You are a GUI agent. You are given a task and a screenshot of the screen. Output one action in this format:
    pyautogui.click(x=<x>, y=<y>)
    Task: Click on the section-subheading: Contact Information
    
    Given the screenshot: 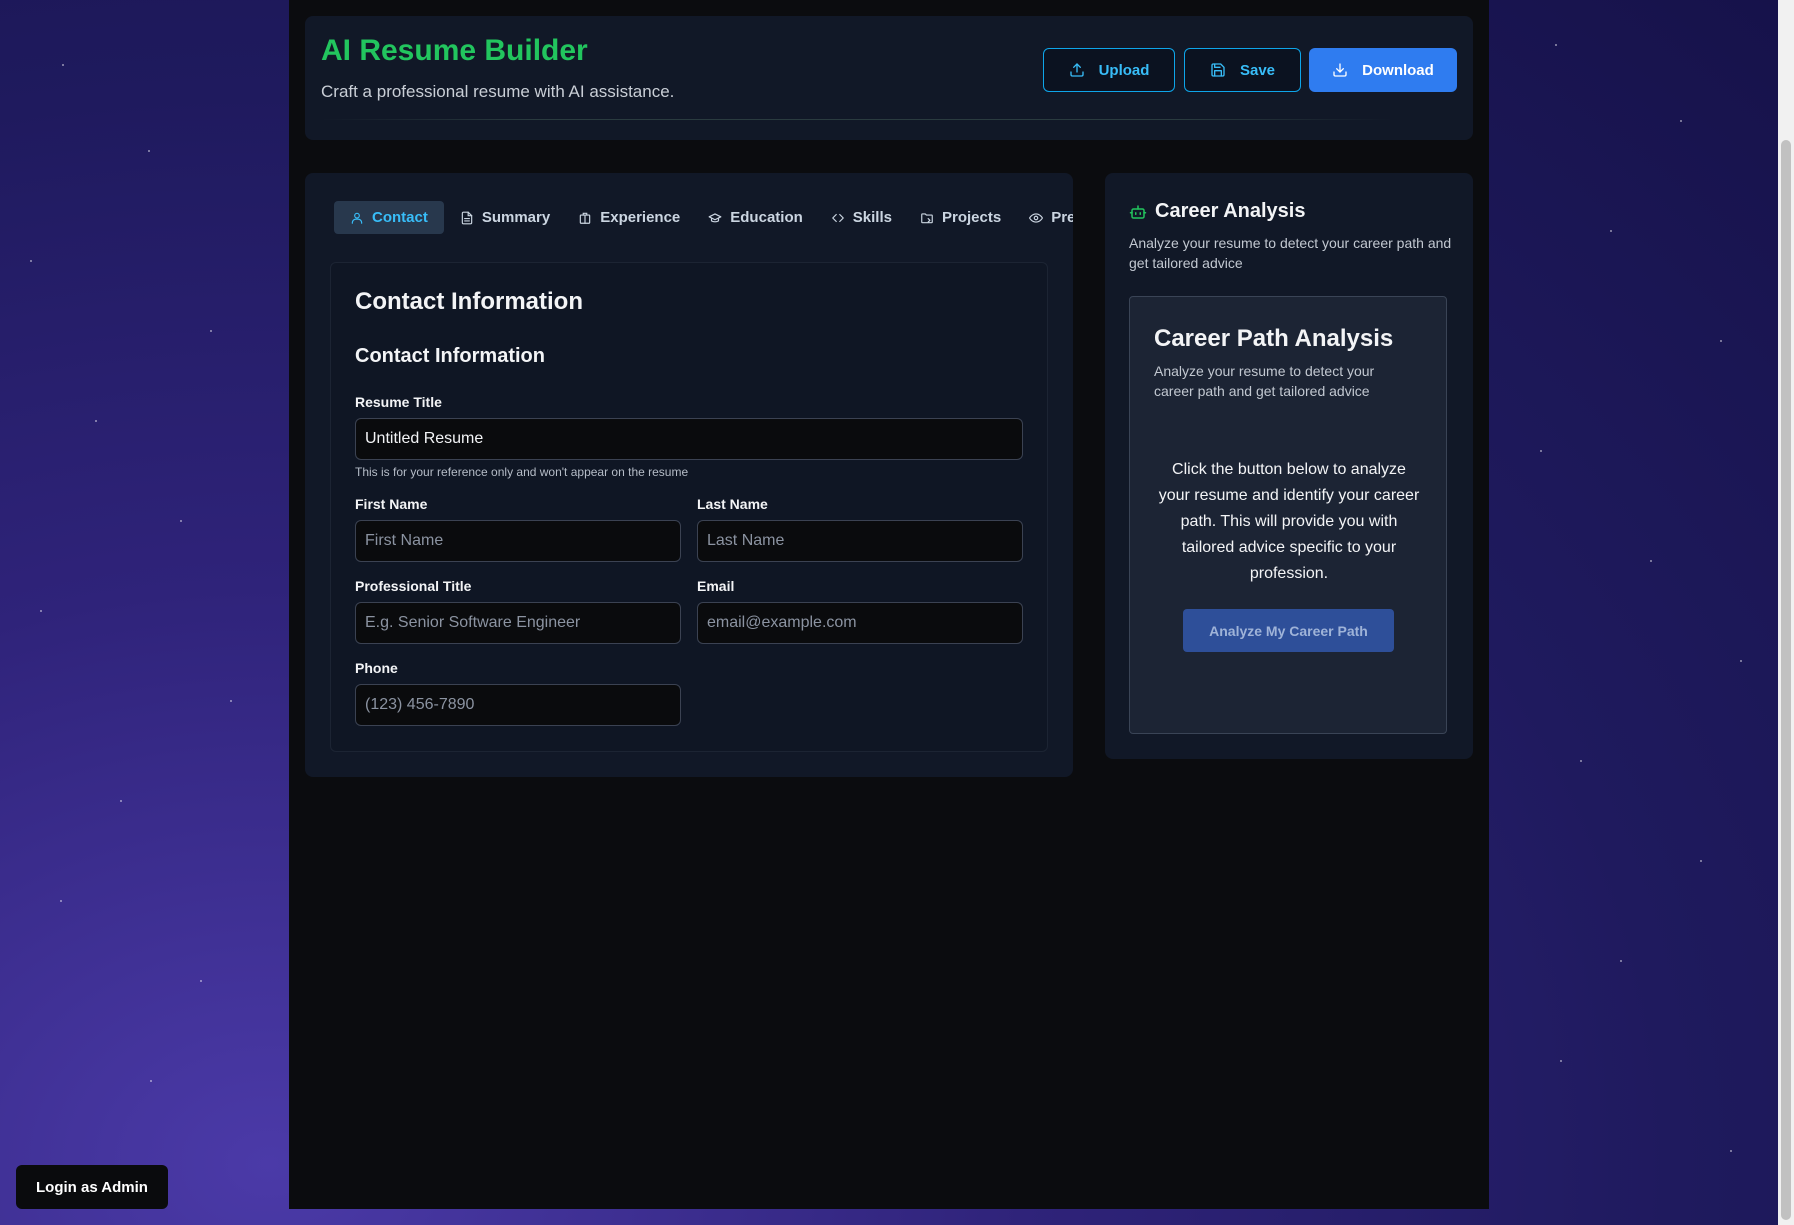 What is the action you would take?
    pyautogui.click(x=450, y=356)
    